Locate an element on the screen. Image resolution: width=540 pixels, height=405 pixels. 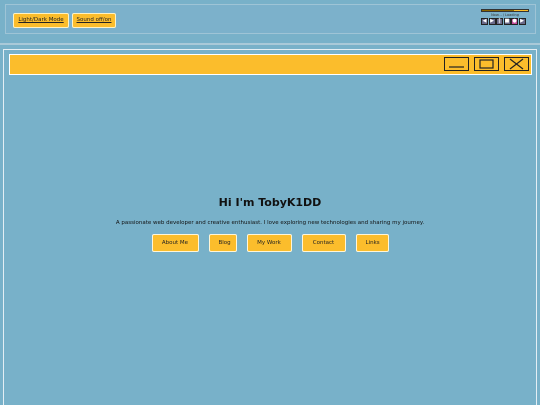
maximize-icon is located at coordinates (486, 64).